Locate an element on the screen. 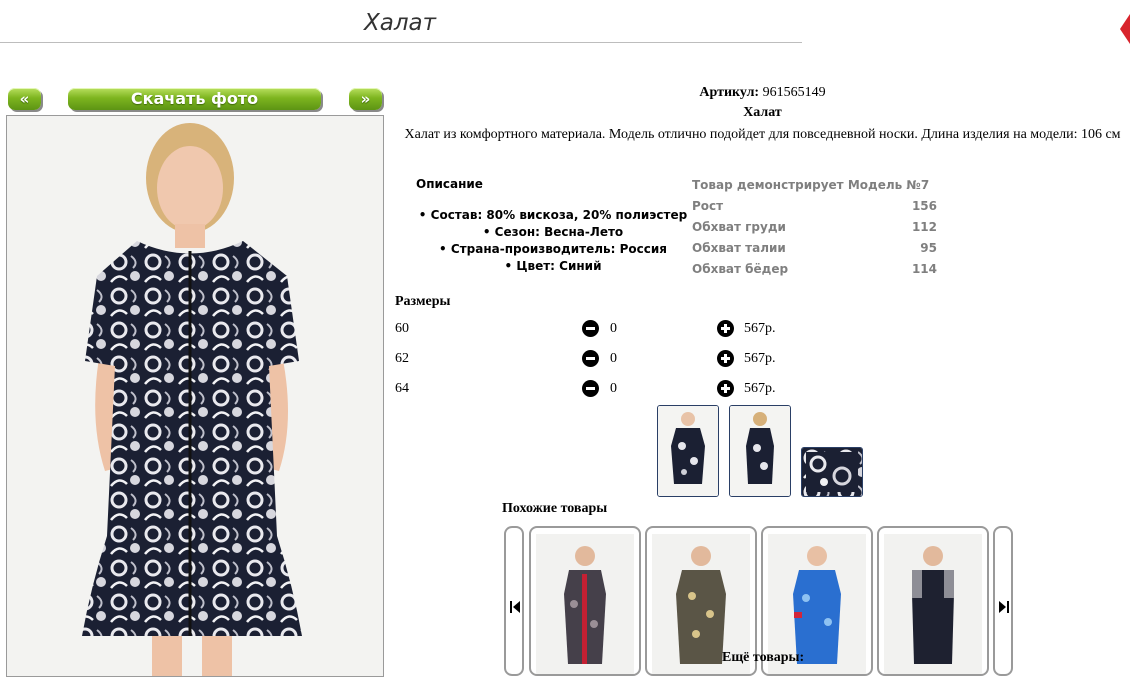  model-row-label: Обхват груди is located at coordinates (739, 227).